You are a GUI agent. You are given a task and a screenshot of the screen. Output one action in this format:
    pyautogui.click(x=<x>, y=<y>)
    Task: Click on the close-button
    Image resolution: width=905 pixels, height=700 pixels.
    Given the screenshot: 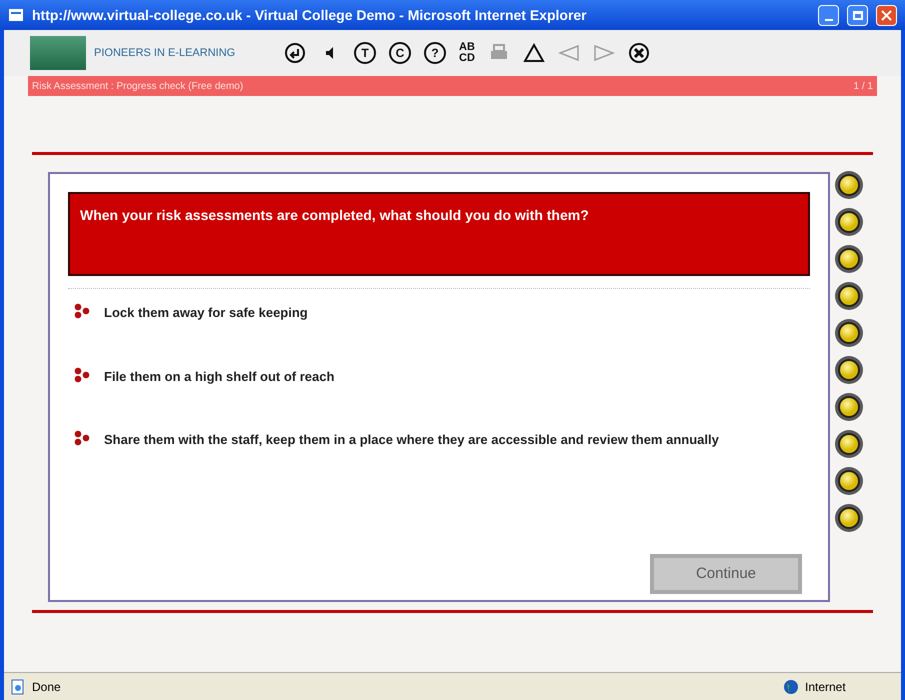 What is the action you would take?
    pyautogui.click(x=886, y=15)
    